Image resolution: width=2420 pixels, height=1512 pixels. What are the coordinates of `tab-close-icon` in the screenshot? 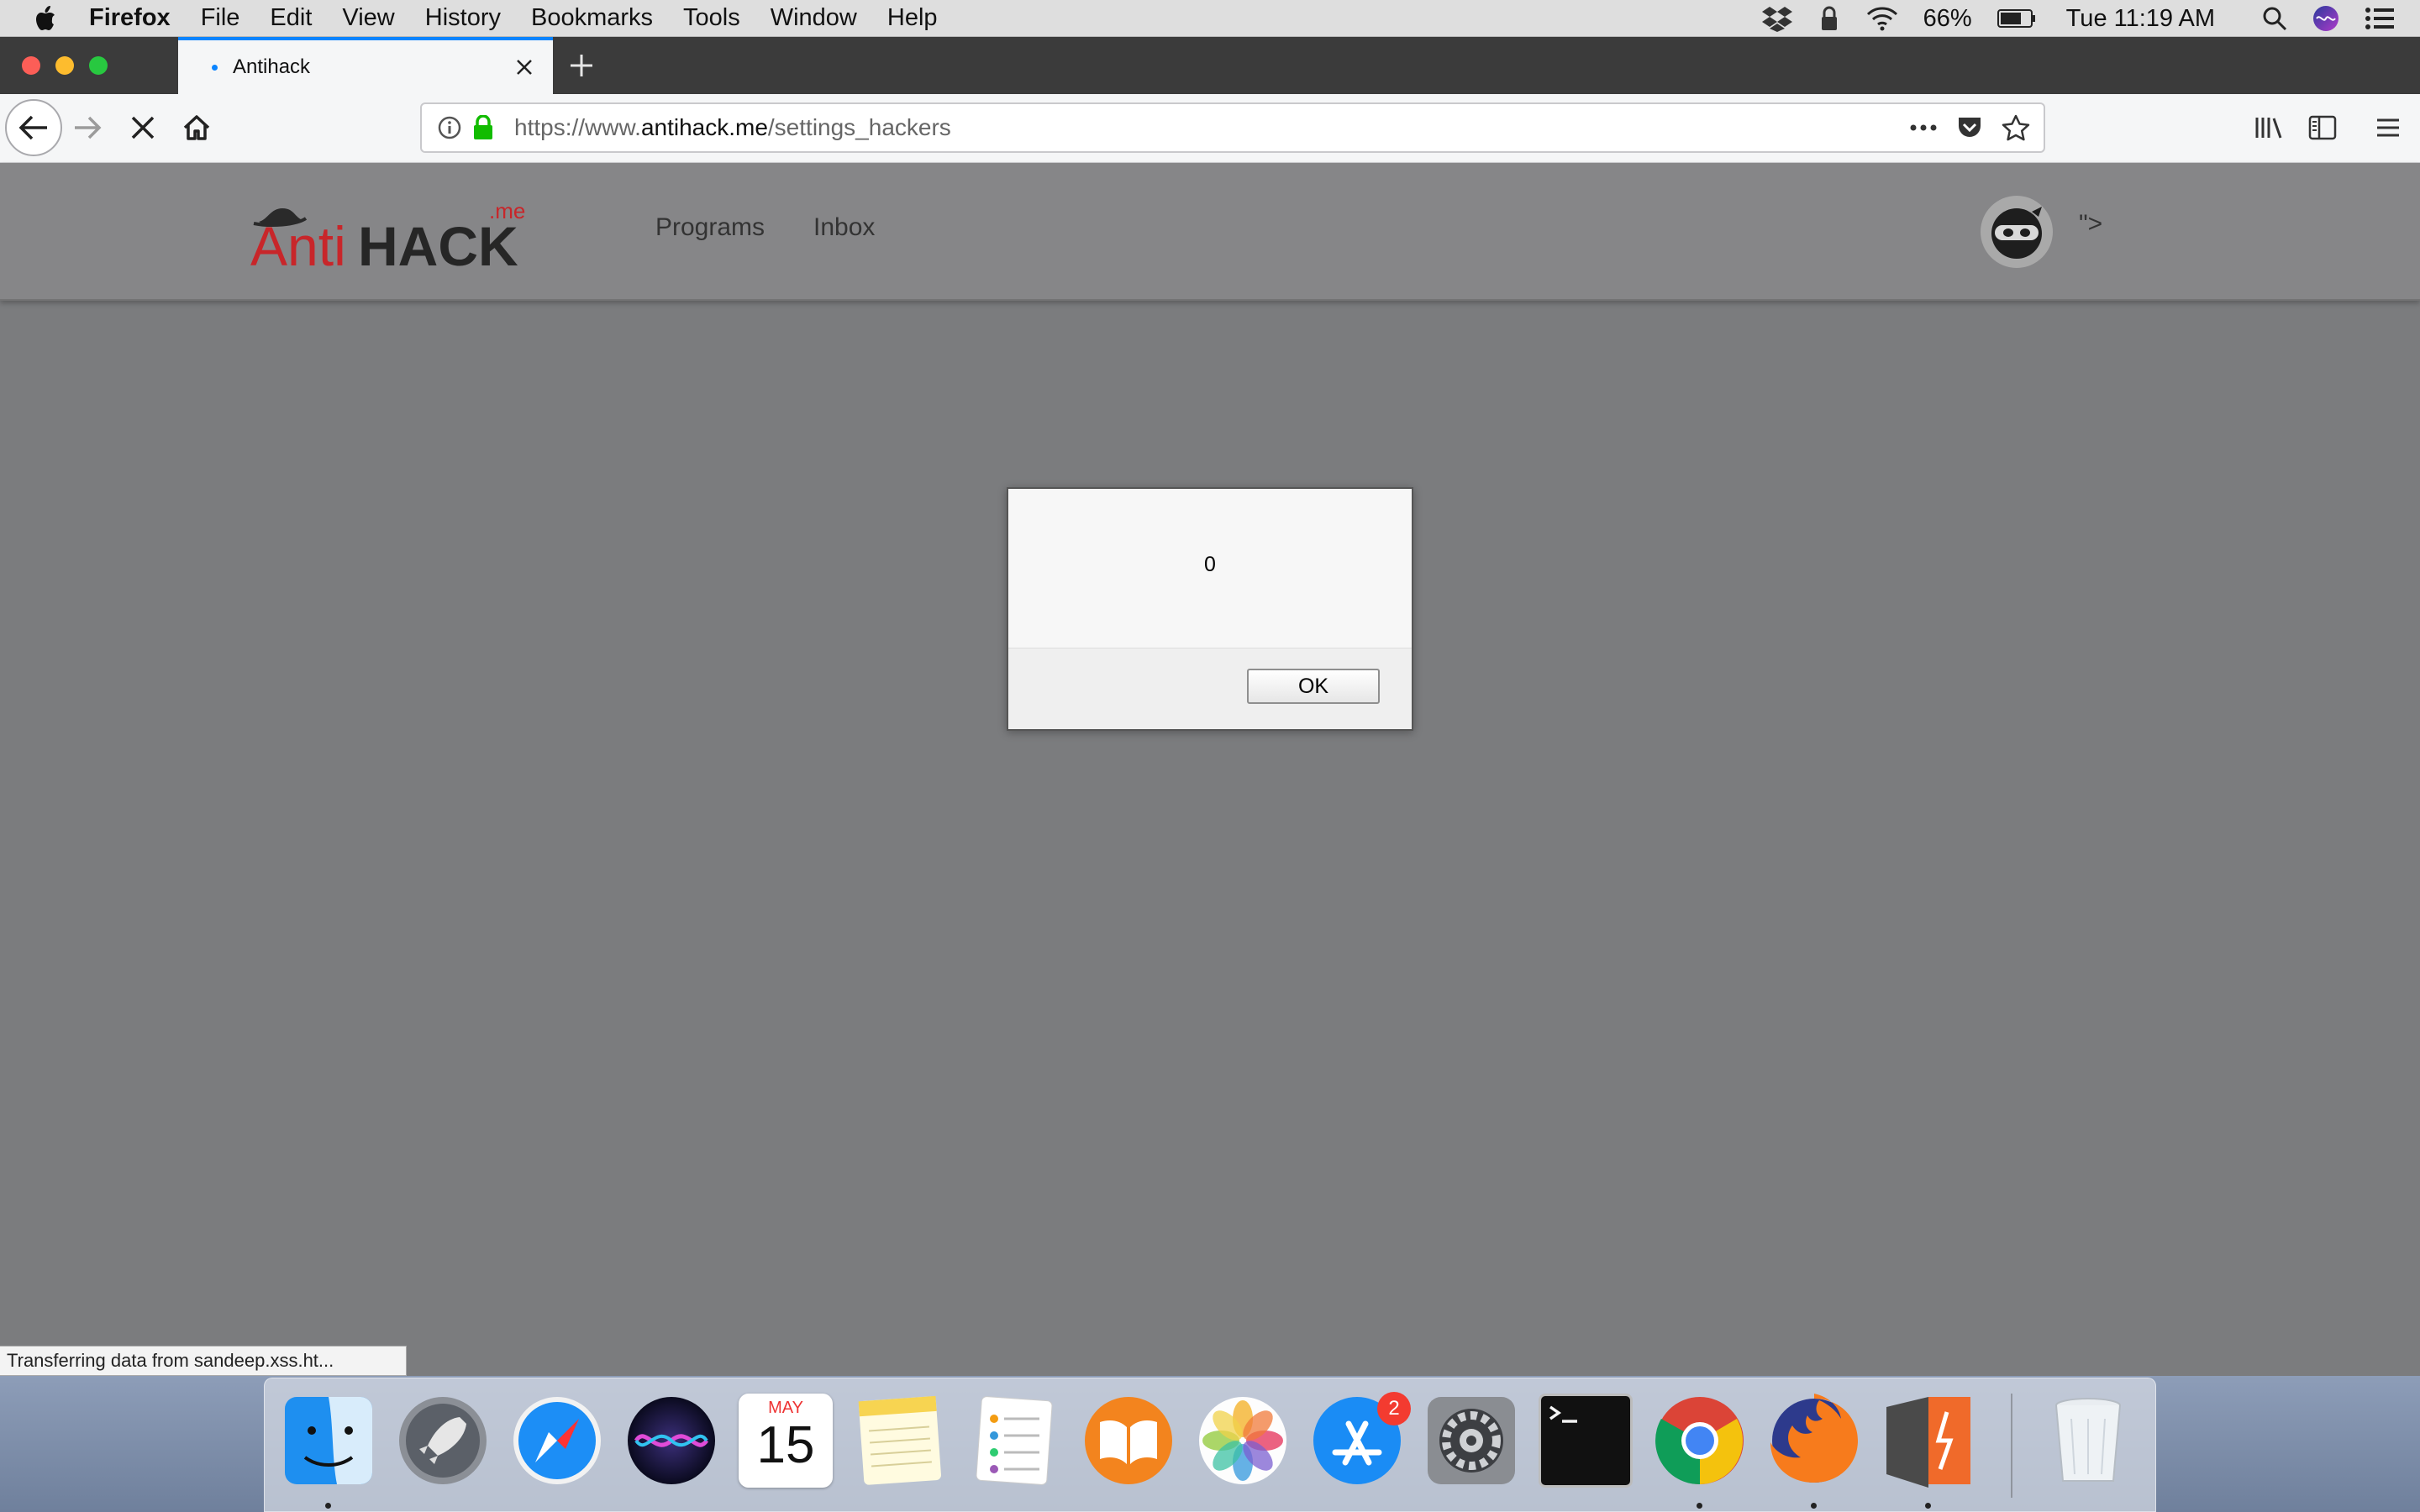 It's located at (524, 67).